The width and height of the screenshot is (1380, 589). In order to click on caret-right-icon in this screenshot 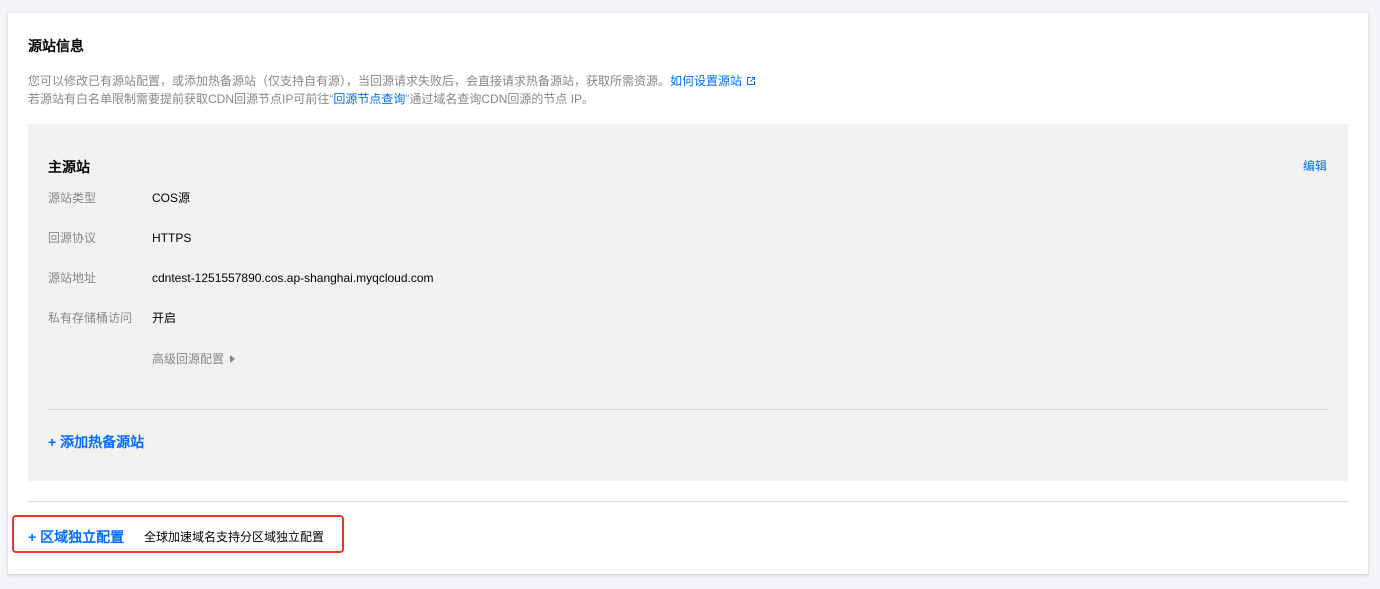, I will do `click(233, 359)`.